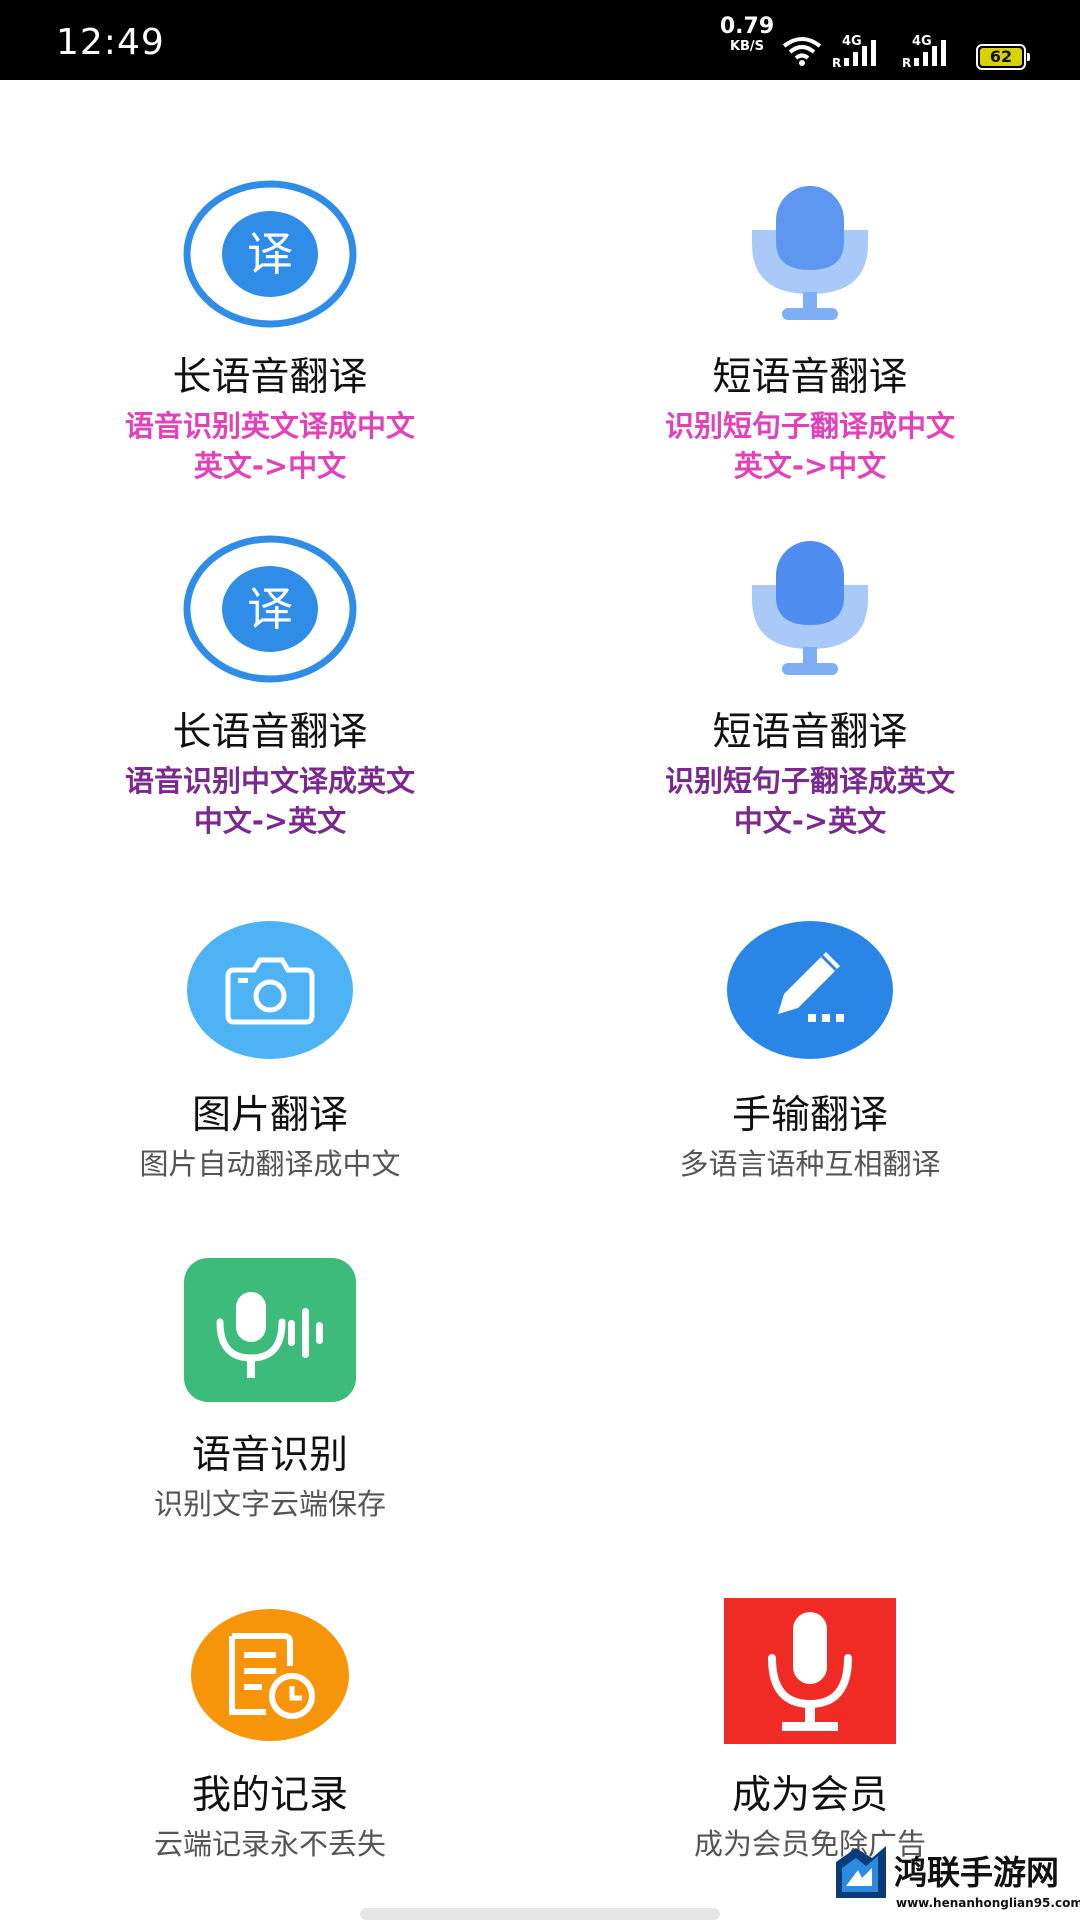 The height and width of the screenshot is (1920, 1080). I want to click on feature-desc: 语音识别英文译成中文, so click(269, 426).